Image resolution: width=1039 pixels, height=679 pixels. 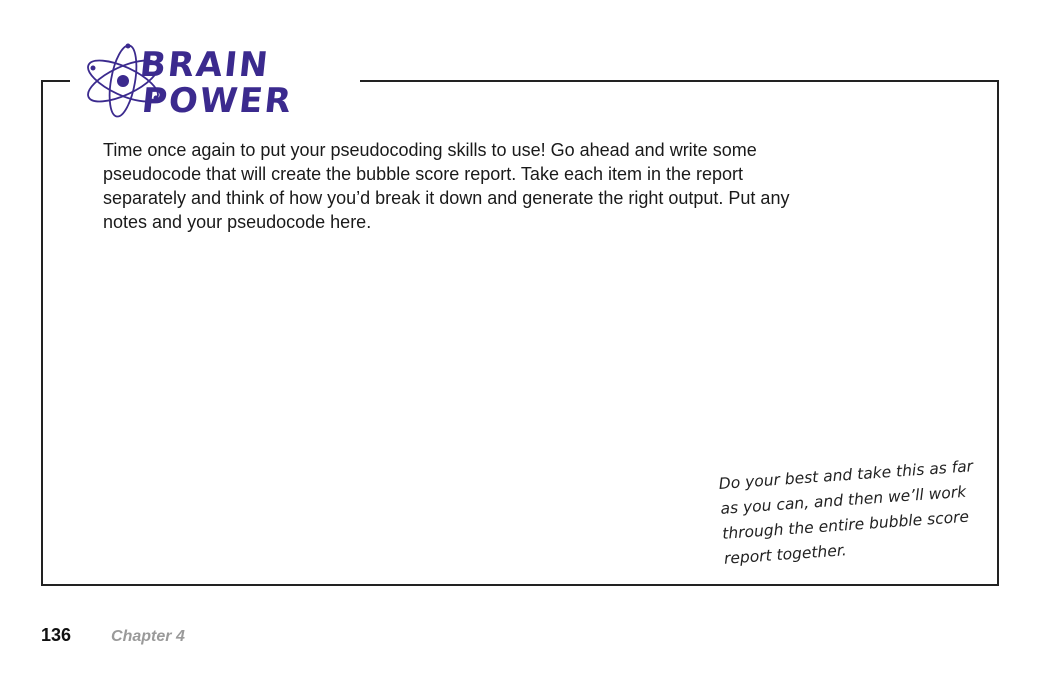 I want to click on instruction-line: notes and your pseudocode here., so click(x=237, y=222).